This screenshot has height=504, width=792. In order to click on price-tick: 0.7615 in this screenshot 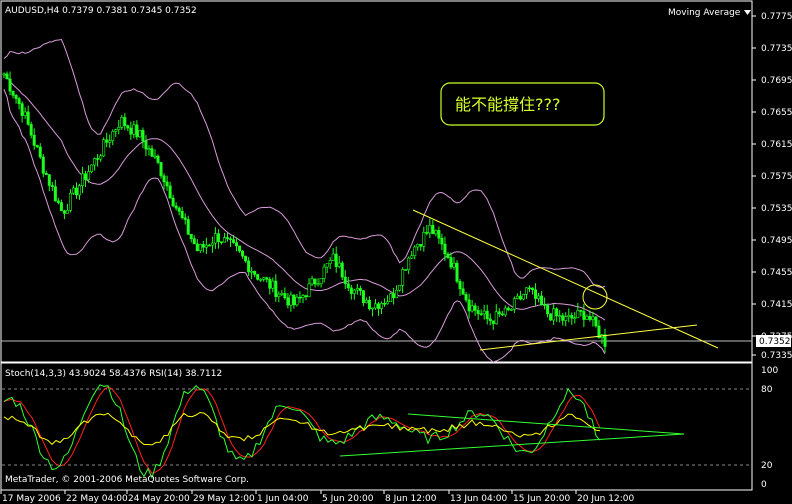, I will do `click(776, 145)`.